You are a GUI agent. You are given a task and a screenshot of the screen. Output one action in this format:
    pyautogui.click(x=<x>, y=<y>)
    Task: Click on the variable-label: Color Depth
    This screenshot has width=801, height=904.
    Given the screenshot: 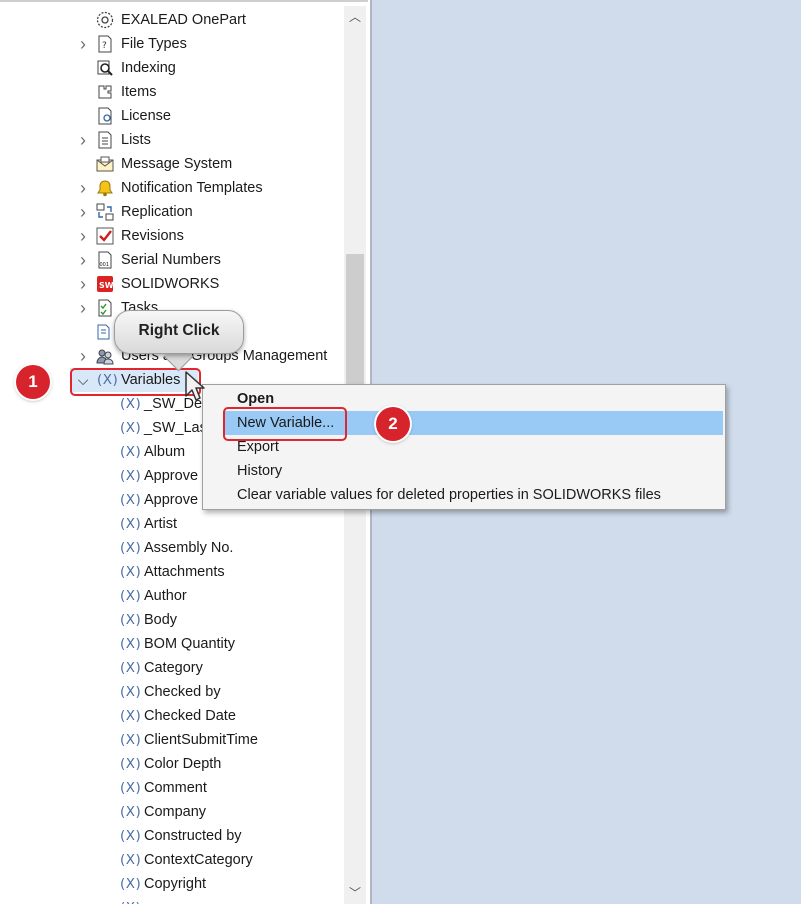 What is the action you would take?
    pyautogui.click(x=183, y=764)
    